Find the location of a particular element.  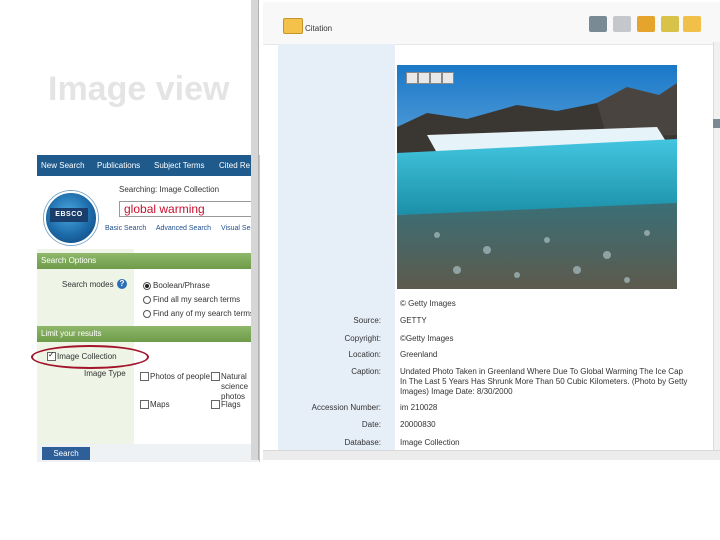

slide-title: Image view is located at coordinates (139, 89).